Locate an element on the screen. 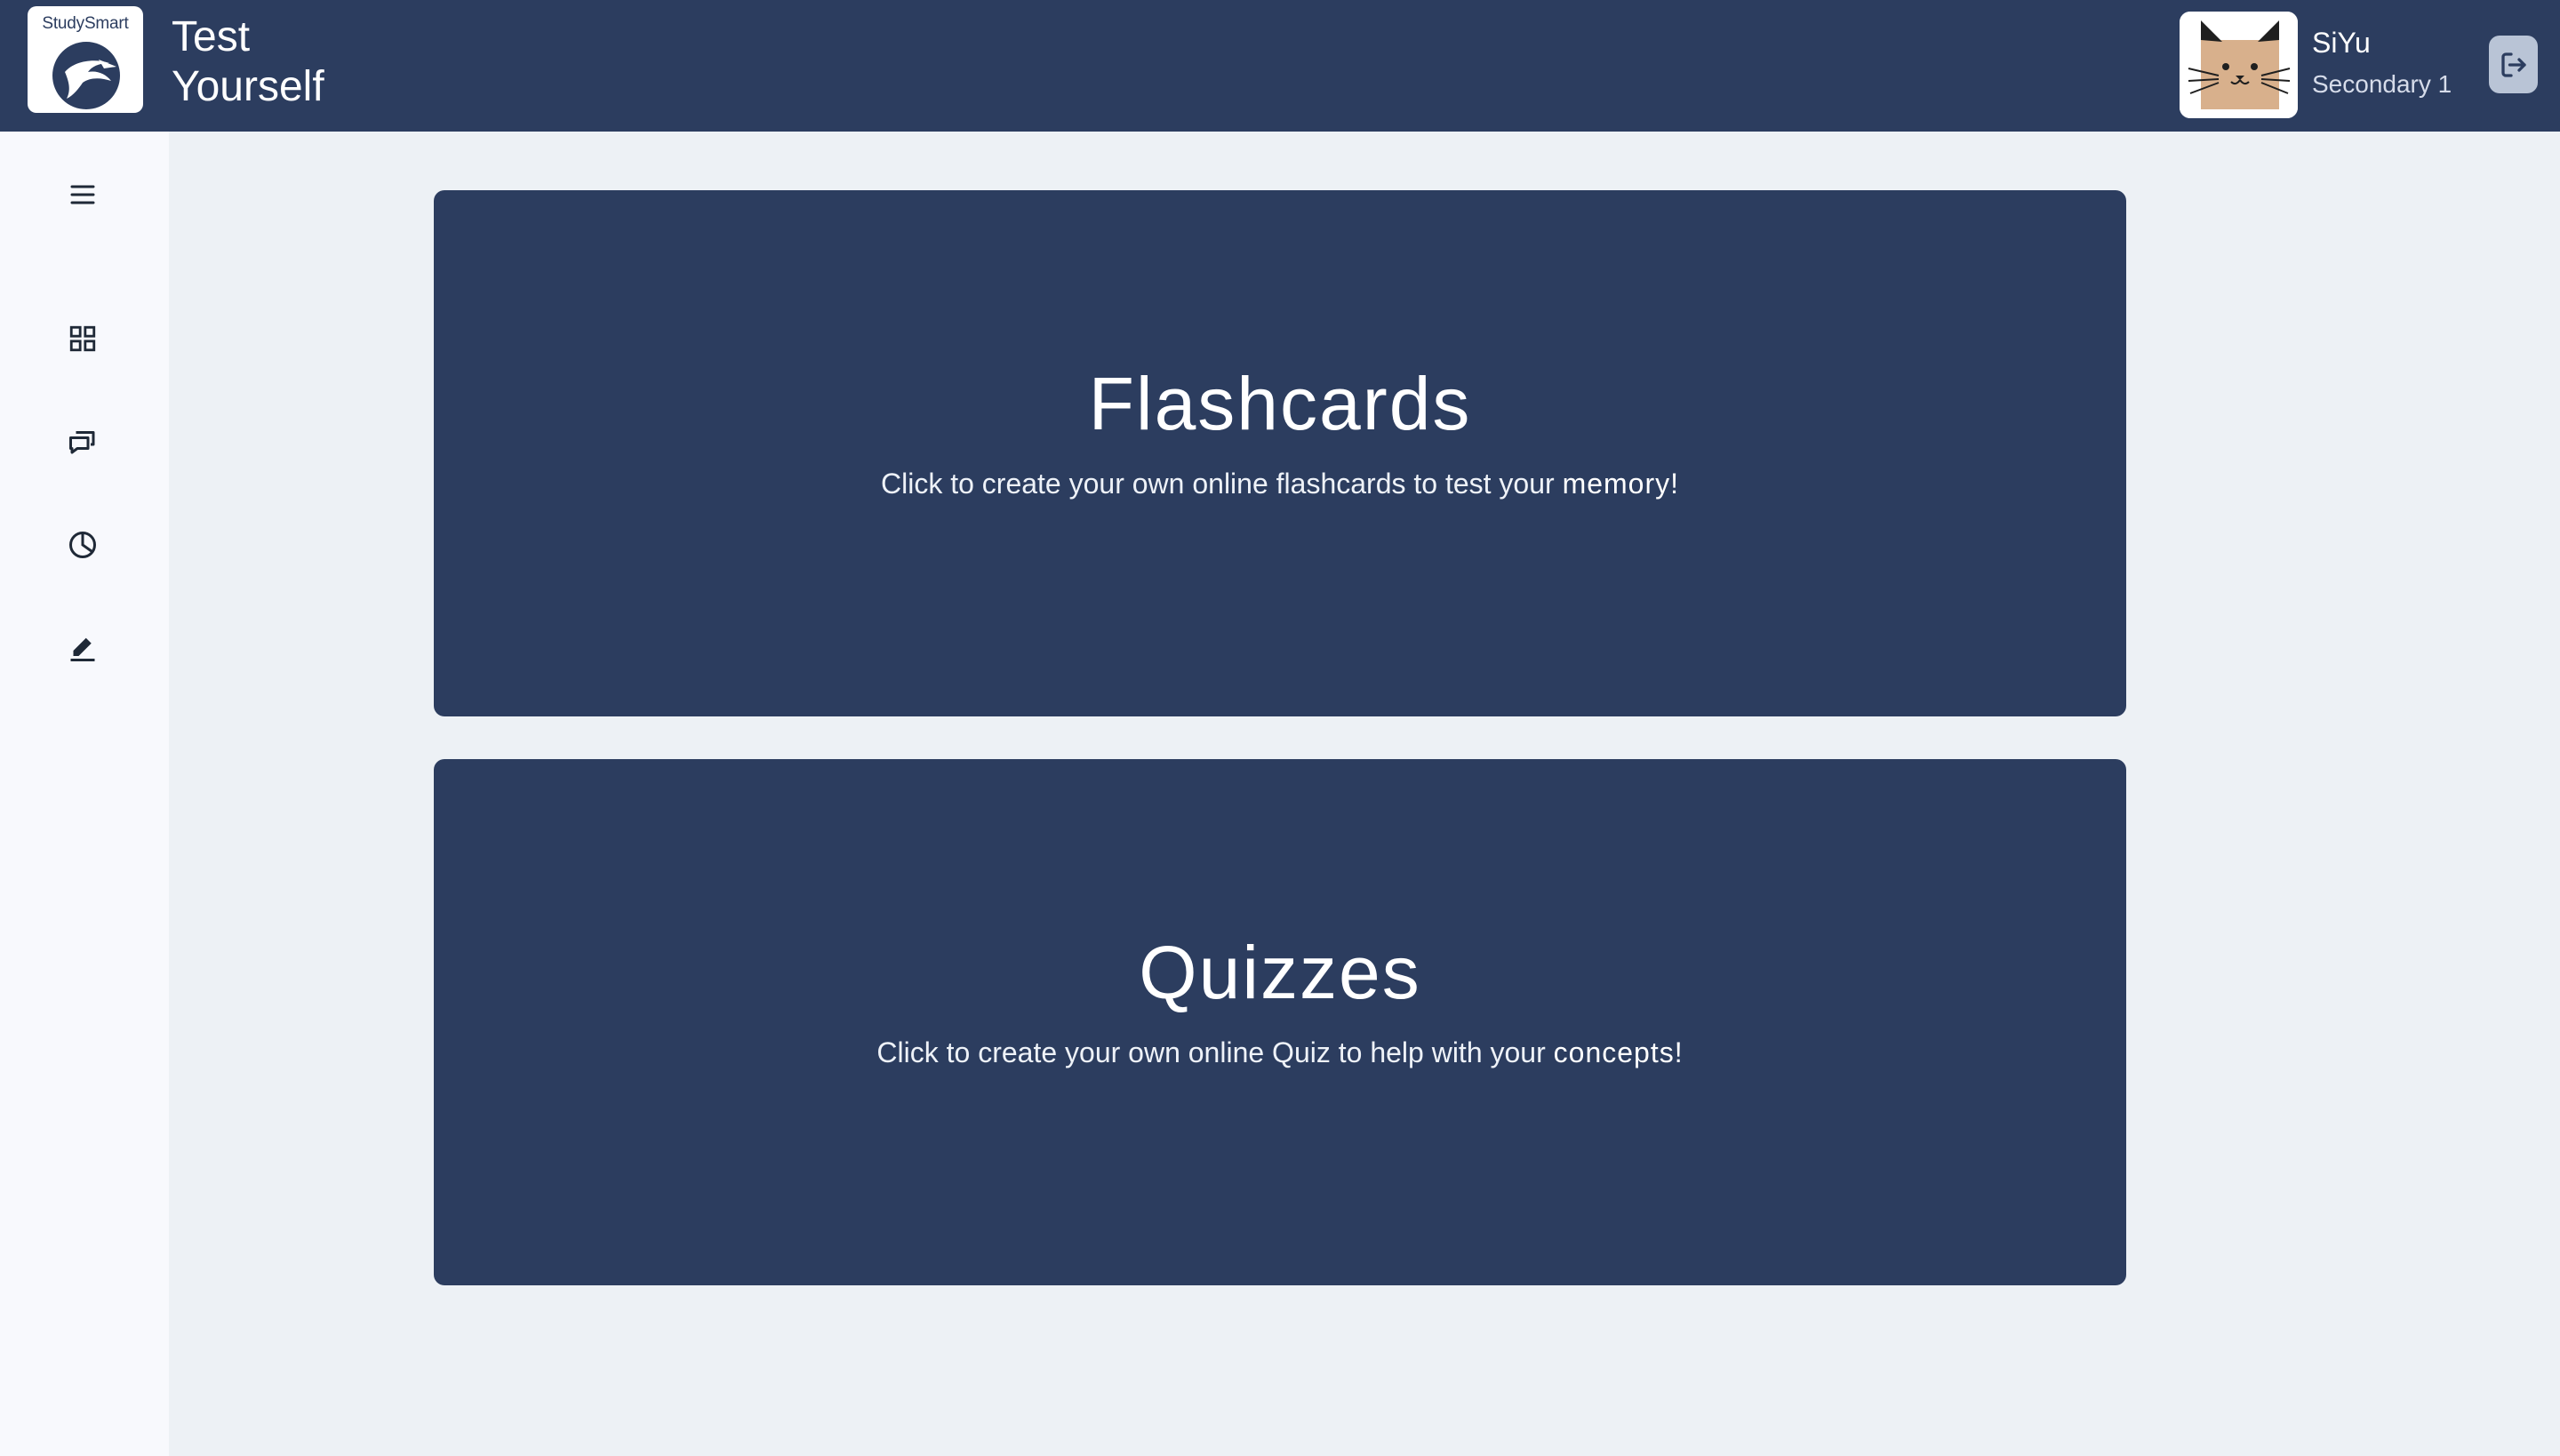  page-title: Test Yourself is located at coordinates (287, 62).